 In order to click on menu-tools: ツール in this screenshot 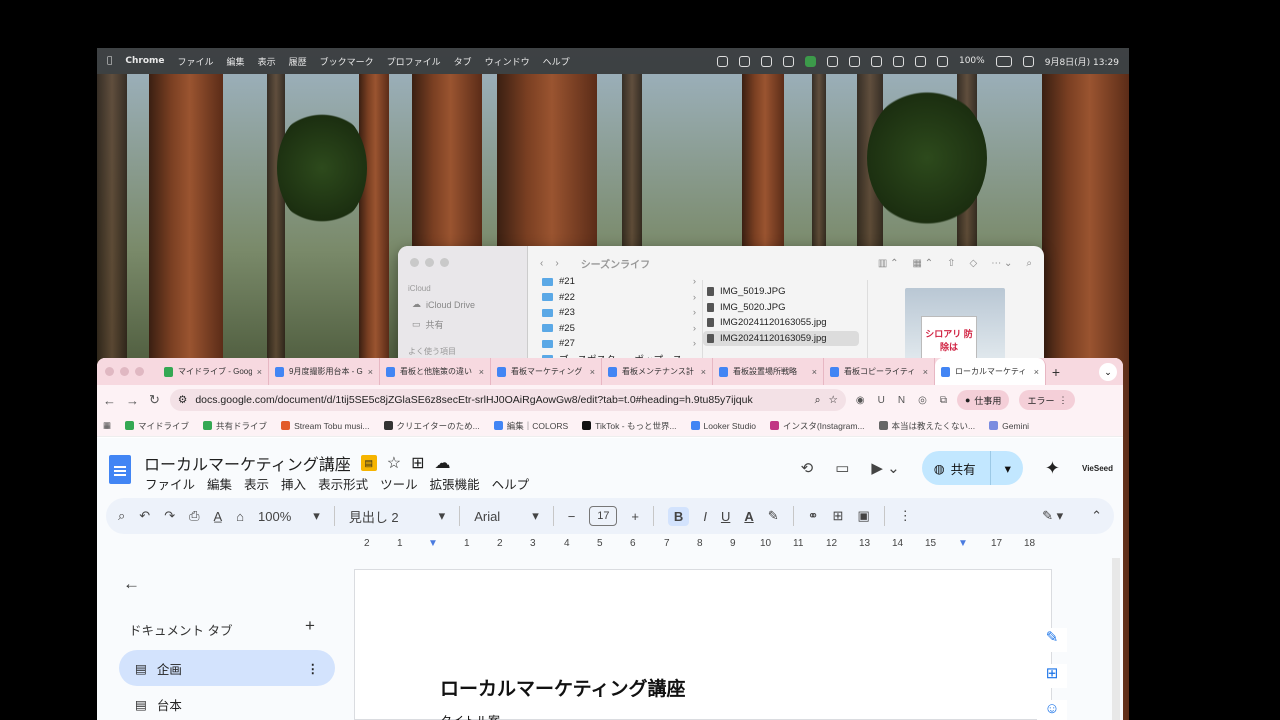, I will do `click(399, 483)`.